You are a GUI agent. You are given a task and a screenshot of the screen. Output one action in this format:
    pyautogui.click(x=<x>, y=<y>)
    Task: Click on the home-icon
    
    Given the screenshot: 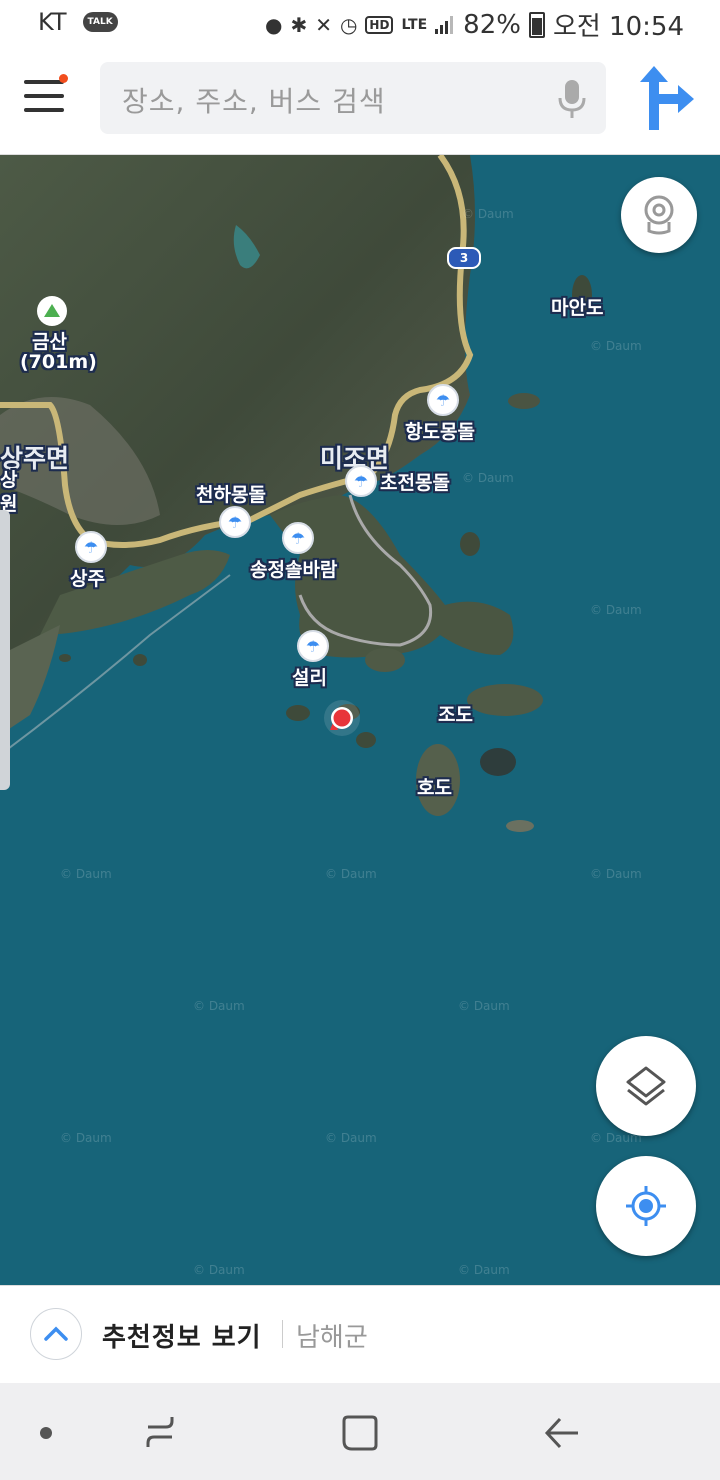 What is the action you would take?
    pyautogui.click(x=360, y=1433)
    